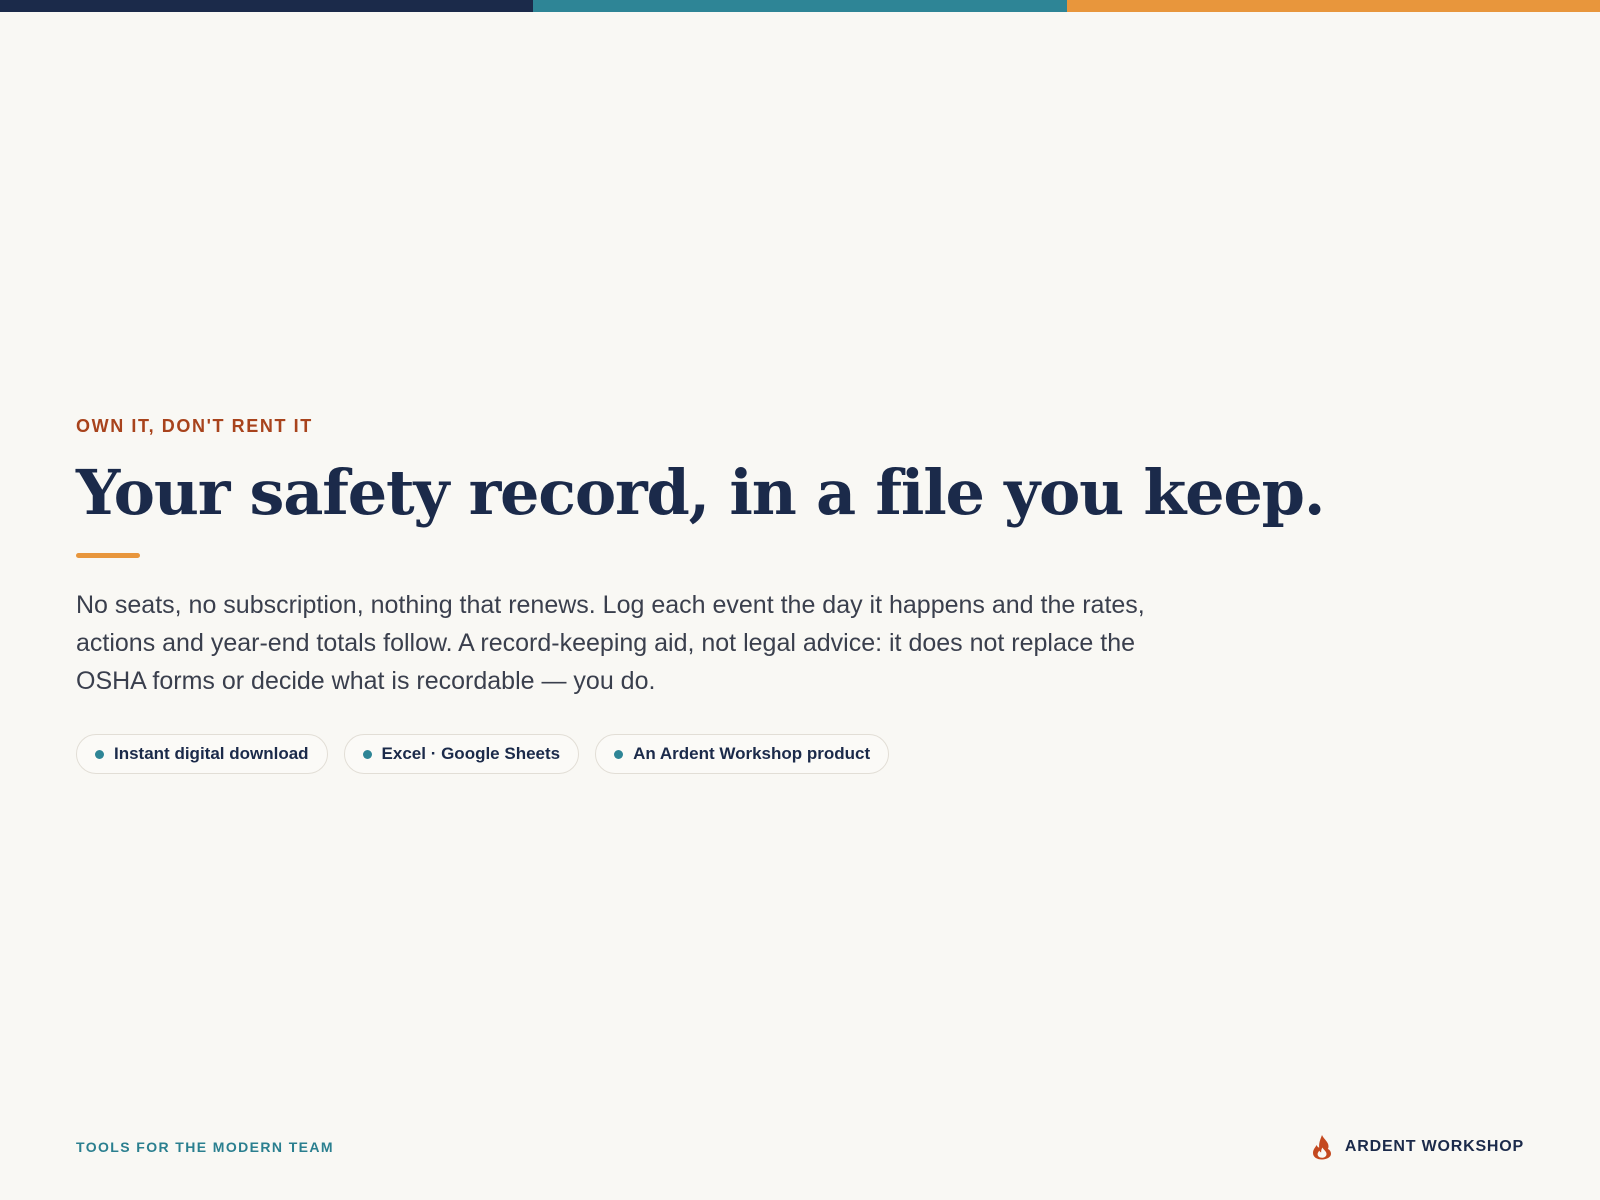 The width and height of the screenshot is (1600, 1200). Describe the element at coordinates (194, 426) in the screenshot. I see `eyebrow-label: OWN IT, DON'T RENT IT` at that location.